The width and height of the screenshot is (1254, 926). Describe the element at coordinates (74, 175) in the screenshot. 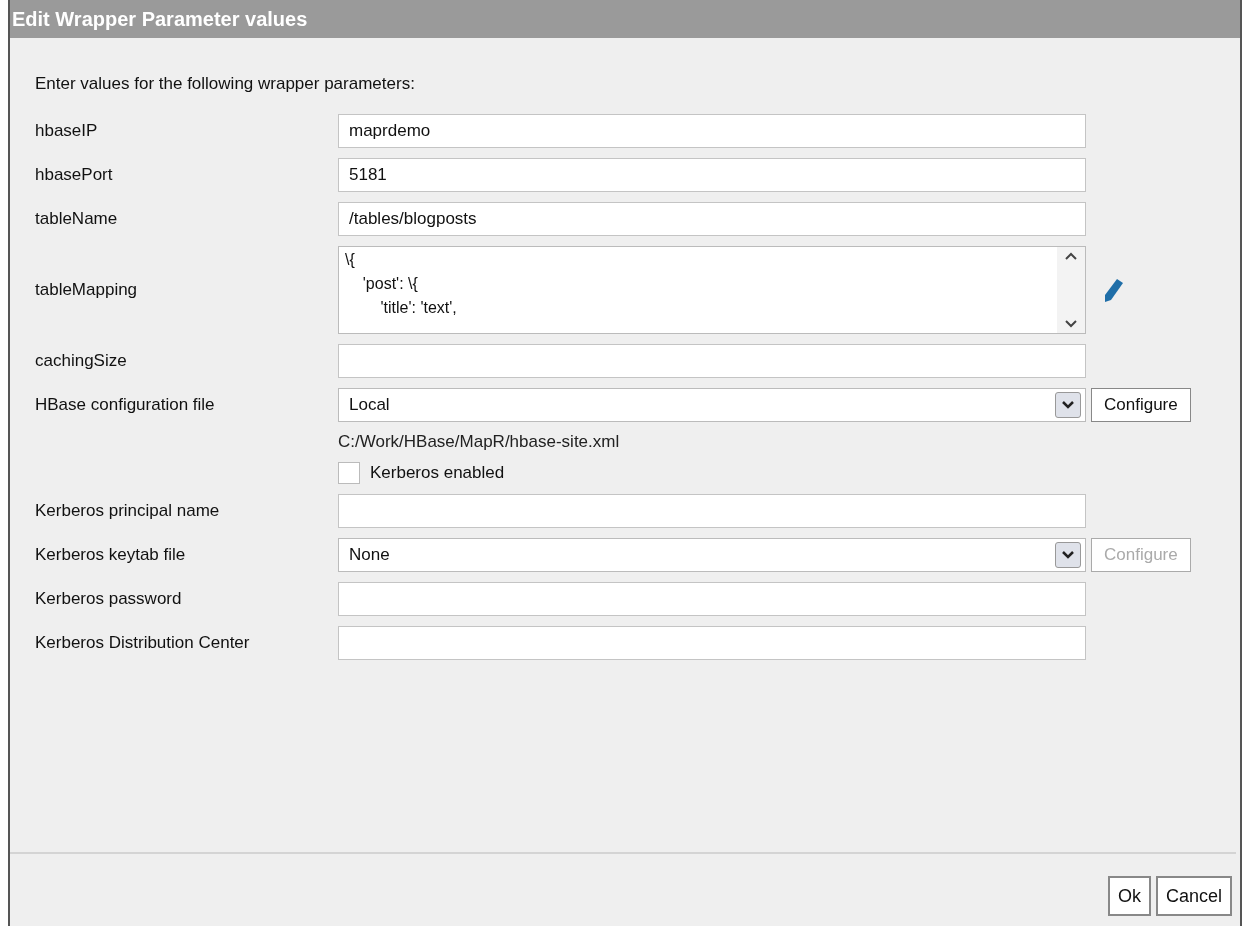

I see `field-label: hbasePort` at that location.